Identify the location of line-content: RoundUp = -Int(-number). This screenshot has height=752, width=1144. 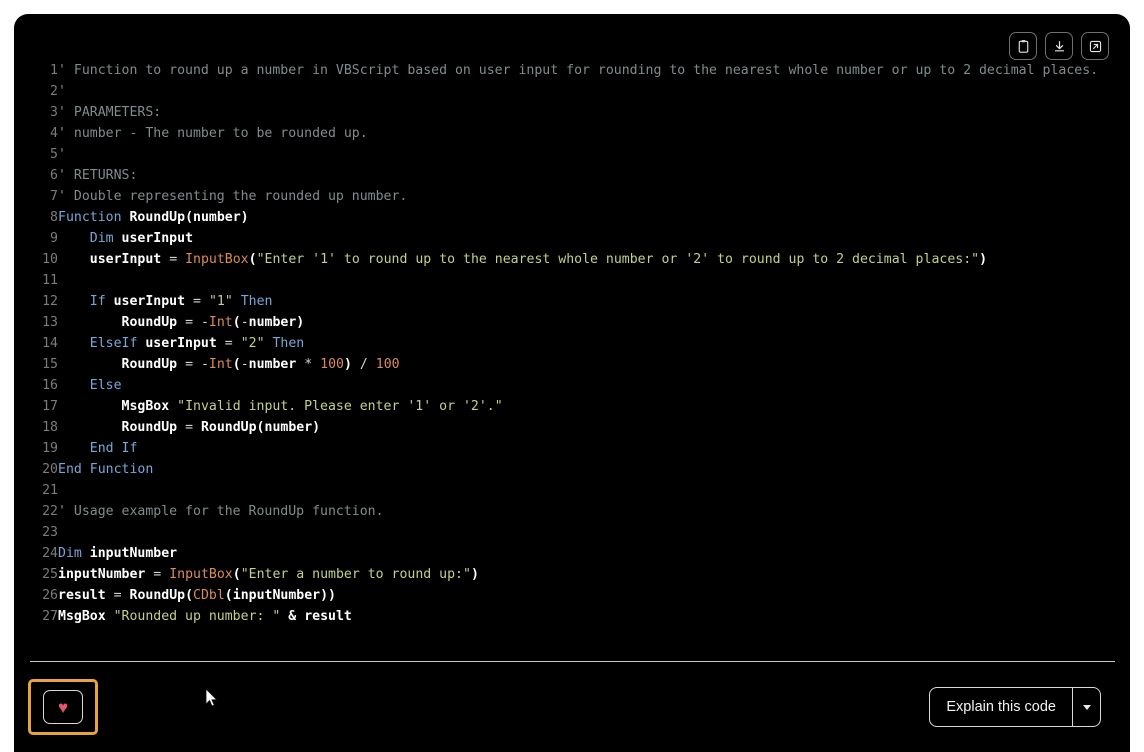
(578, 322).